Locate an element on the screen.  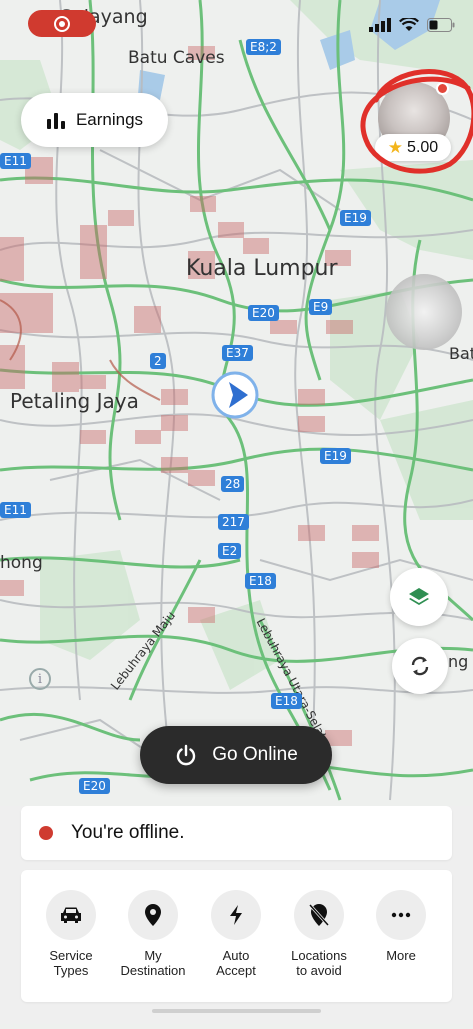
screen-record-icon is located at coordinates (62, 23).